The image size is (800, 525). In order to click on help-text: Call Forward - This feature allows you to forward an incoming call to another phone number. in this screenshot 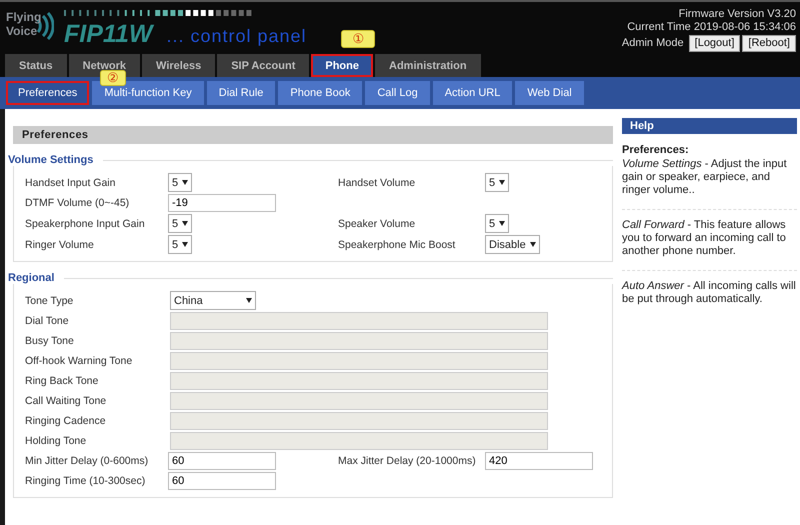, I will do `click(709, 244)`.